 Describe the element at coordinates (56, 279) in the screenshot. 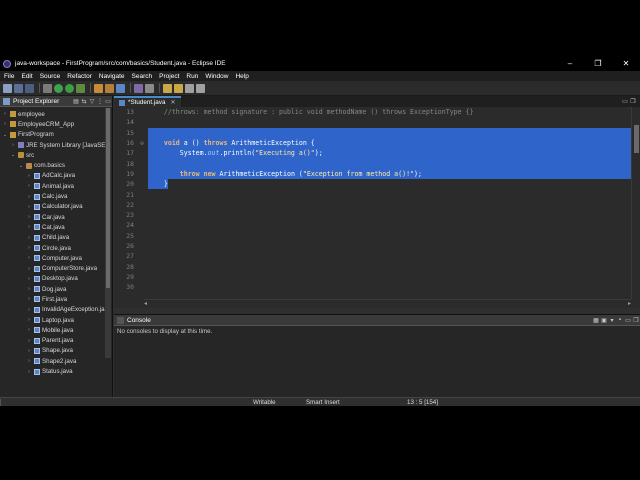

I see `tree-item: › Desktop.java` at that location.